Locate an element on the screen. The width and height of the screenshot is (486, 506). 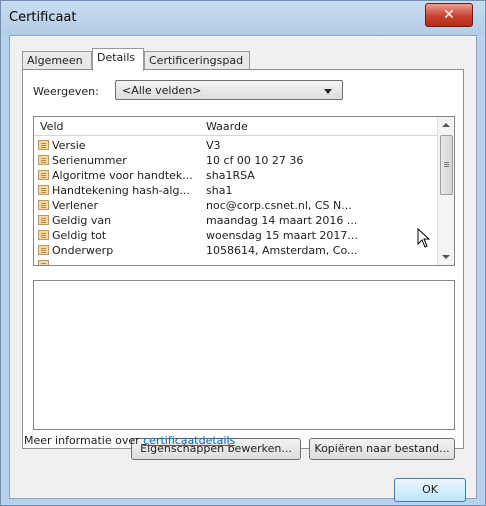
show-fields-dropdown: <Alle velden> is located at coordinates (229, 90).